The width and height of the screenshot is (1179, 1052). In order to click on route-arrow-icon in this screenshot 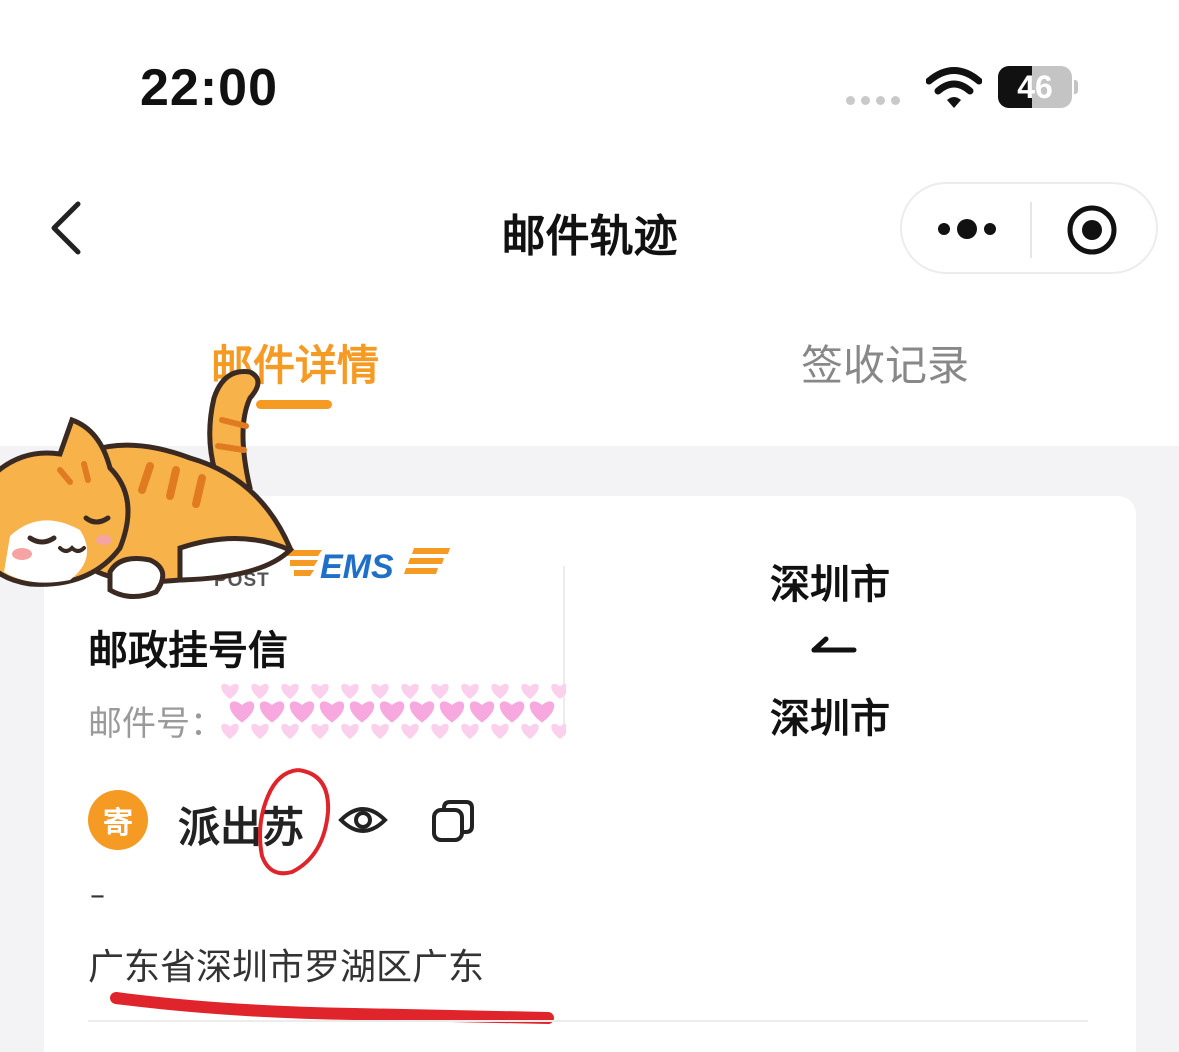, I will do `click(834, 644)`.